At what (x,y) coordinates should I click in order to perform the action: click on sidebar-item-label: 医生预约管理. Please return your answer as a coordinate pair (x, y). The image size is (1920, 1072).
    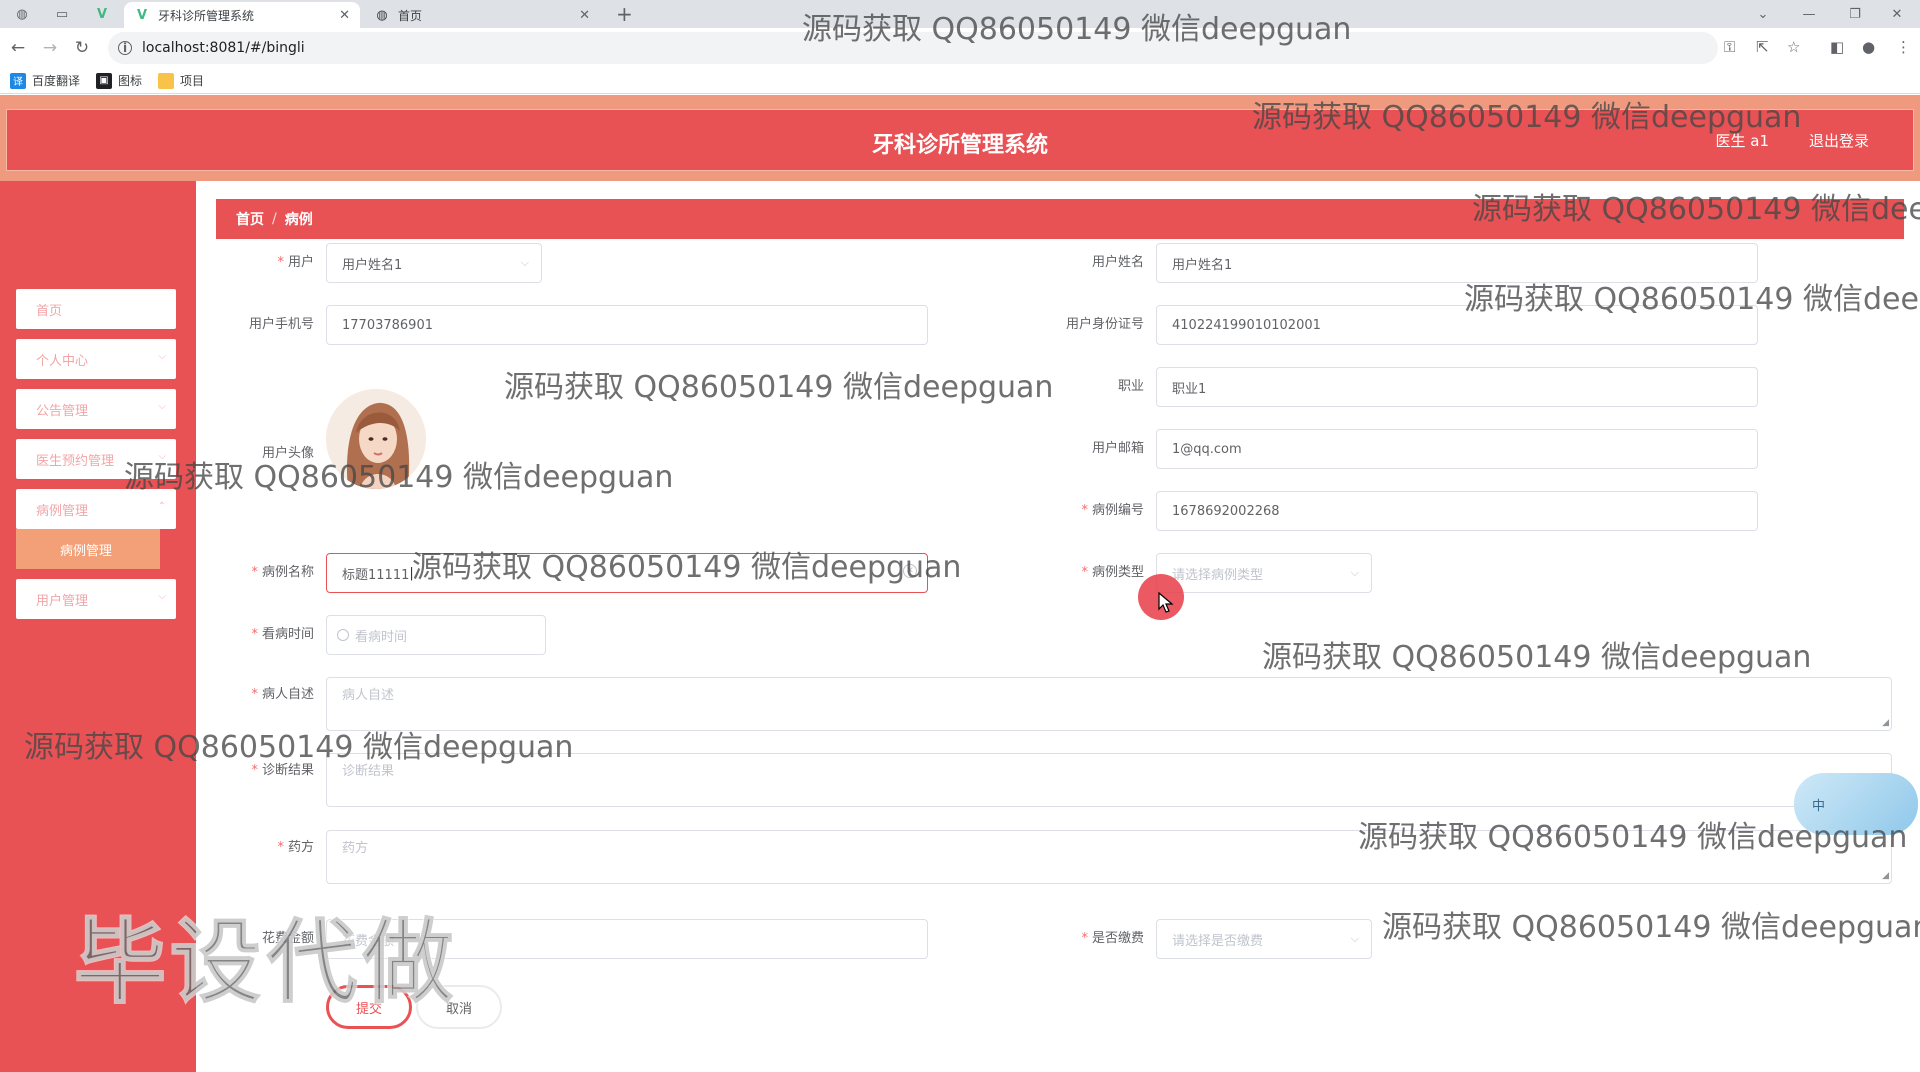
    Looking at the image, I should click on (75, 461).